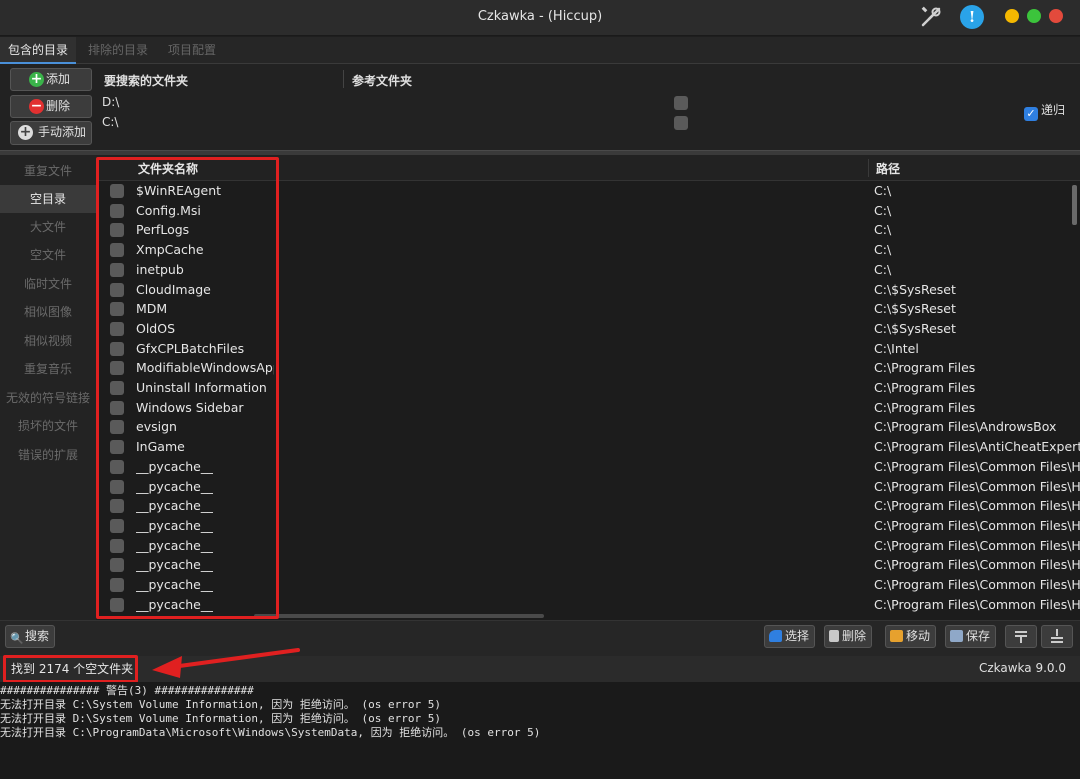 The height and width of the screenshot is (779, 1080). I want to click on save-icon, so click(956, 636).